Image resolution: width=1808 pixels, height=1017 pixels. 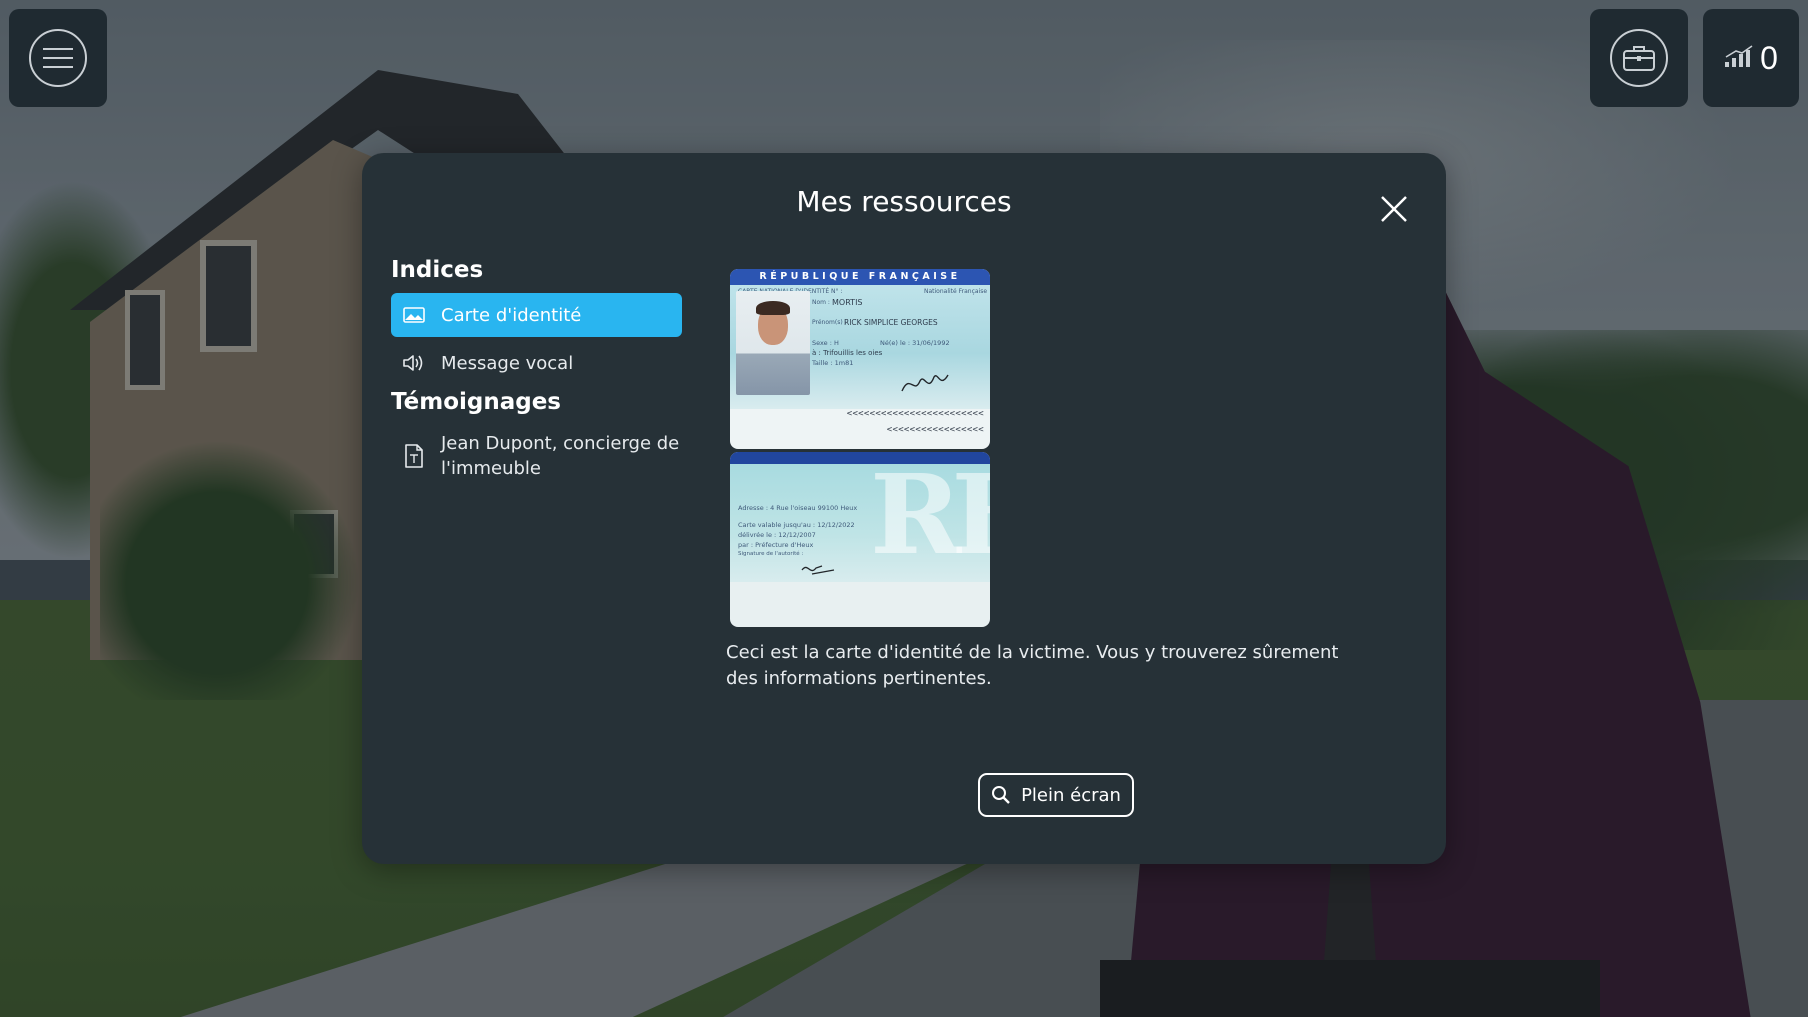 What do you see at coordinates (891, 322) in the screenshot?
I see `card-prenoms: RICK SIMPLICE GEORGES` at bounding box center [891, 322].